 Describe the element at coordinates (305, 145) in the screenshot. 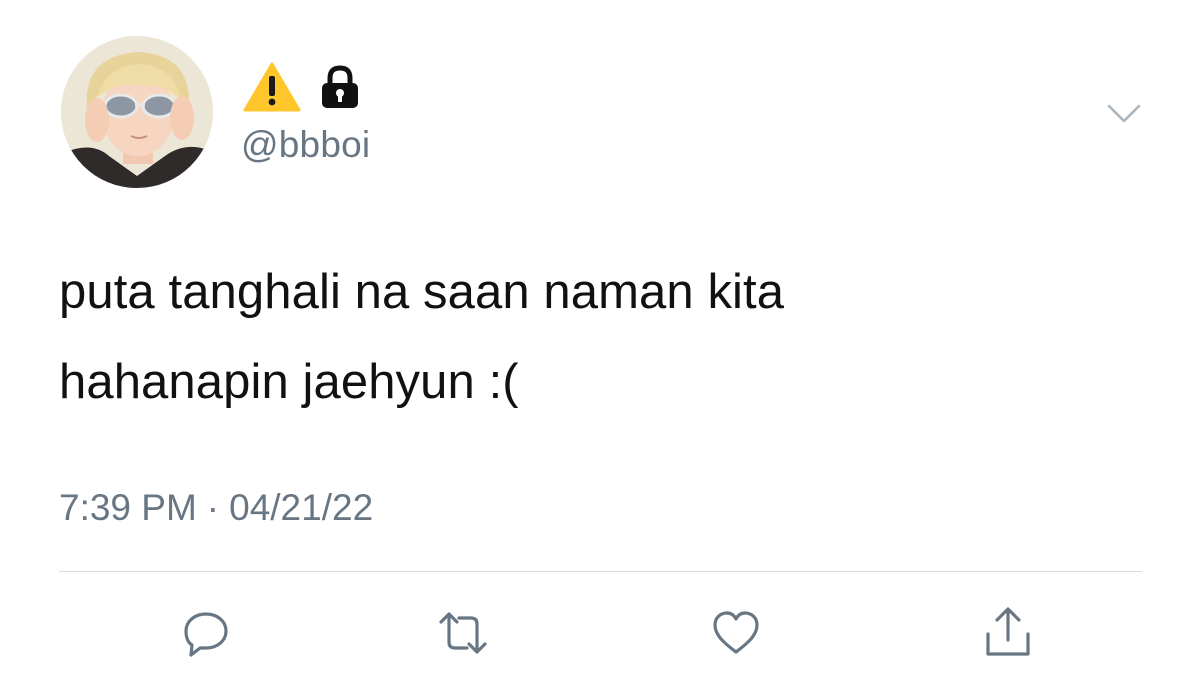

I see `user-handle: @bbboi` at that location.